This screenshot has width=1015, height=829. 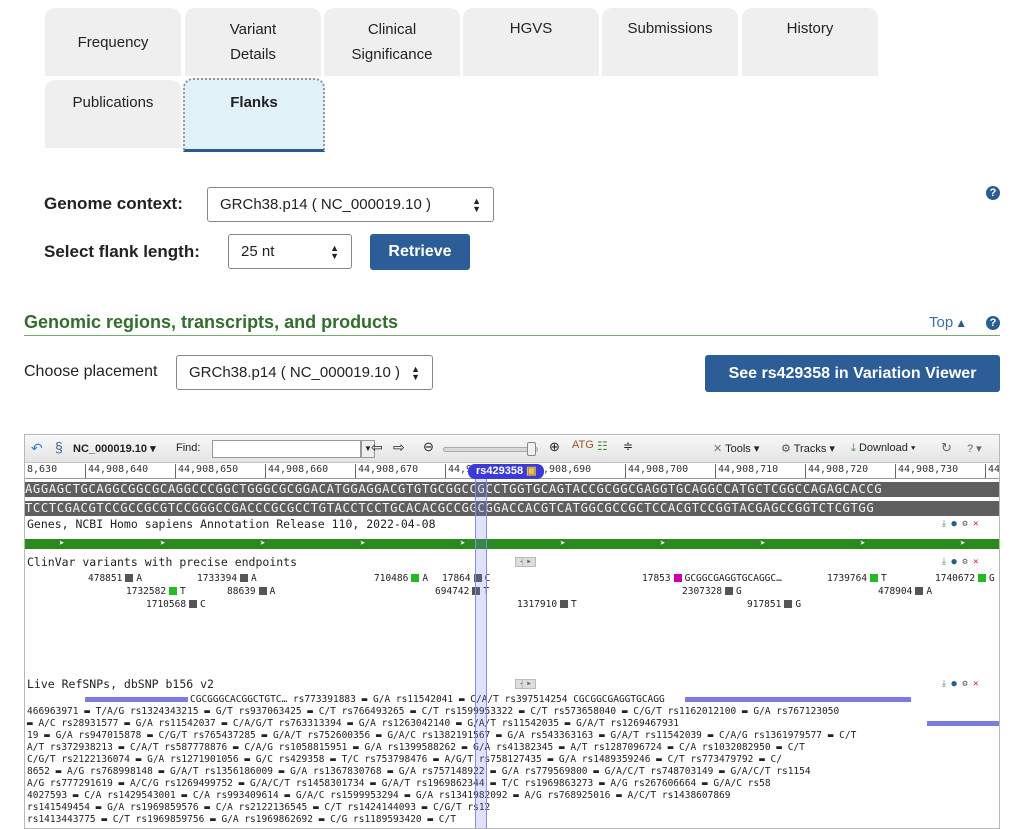 What do you see at coordinates (120, 684) in the screenshot?
I see `snp-track-title: Live RefSNPs, dbSNP b156 v2` at bounding box center [120, 684].